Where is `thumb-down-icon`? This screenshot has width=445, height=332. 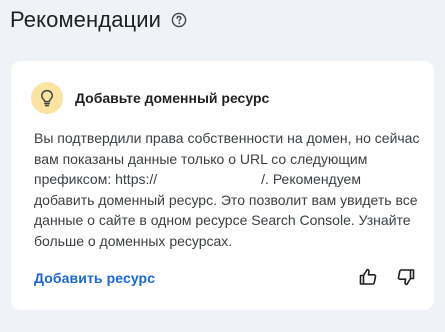 thumb-down-icon is located at coordinates (406, 277).